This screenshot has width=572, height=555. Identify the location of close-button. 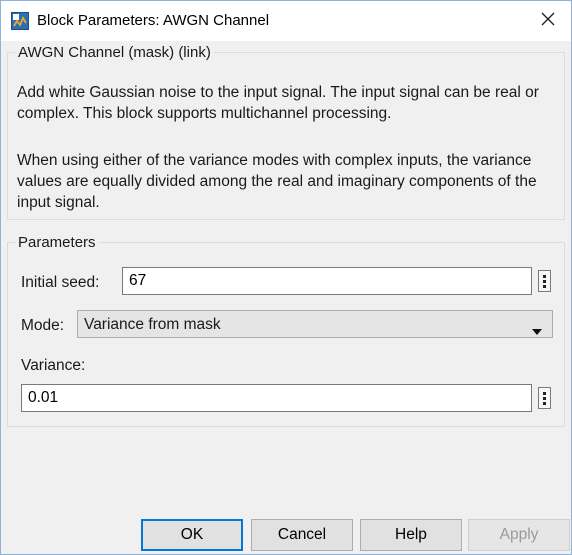
(548, 21).